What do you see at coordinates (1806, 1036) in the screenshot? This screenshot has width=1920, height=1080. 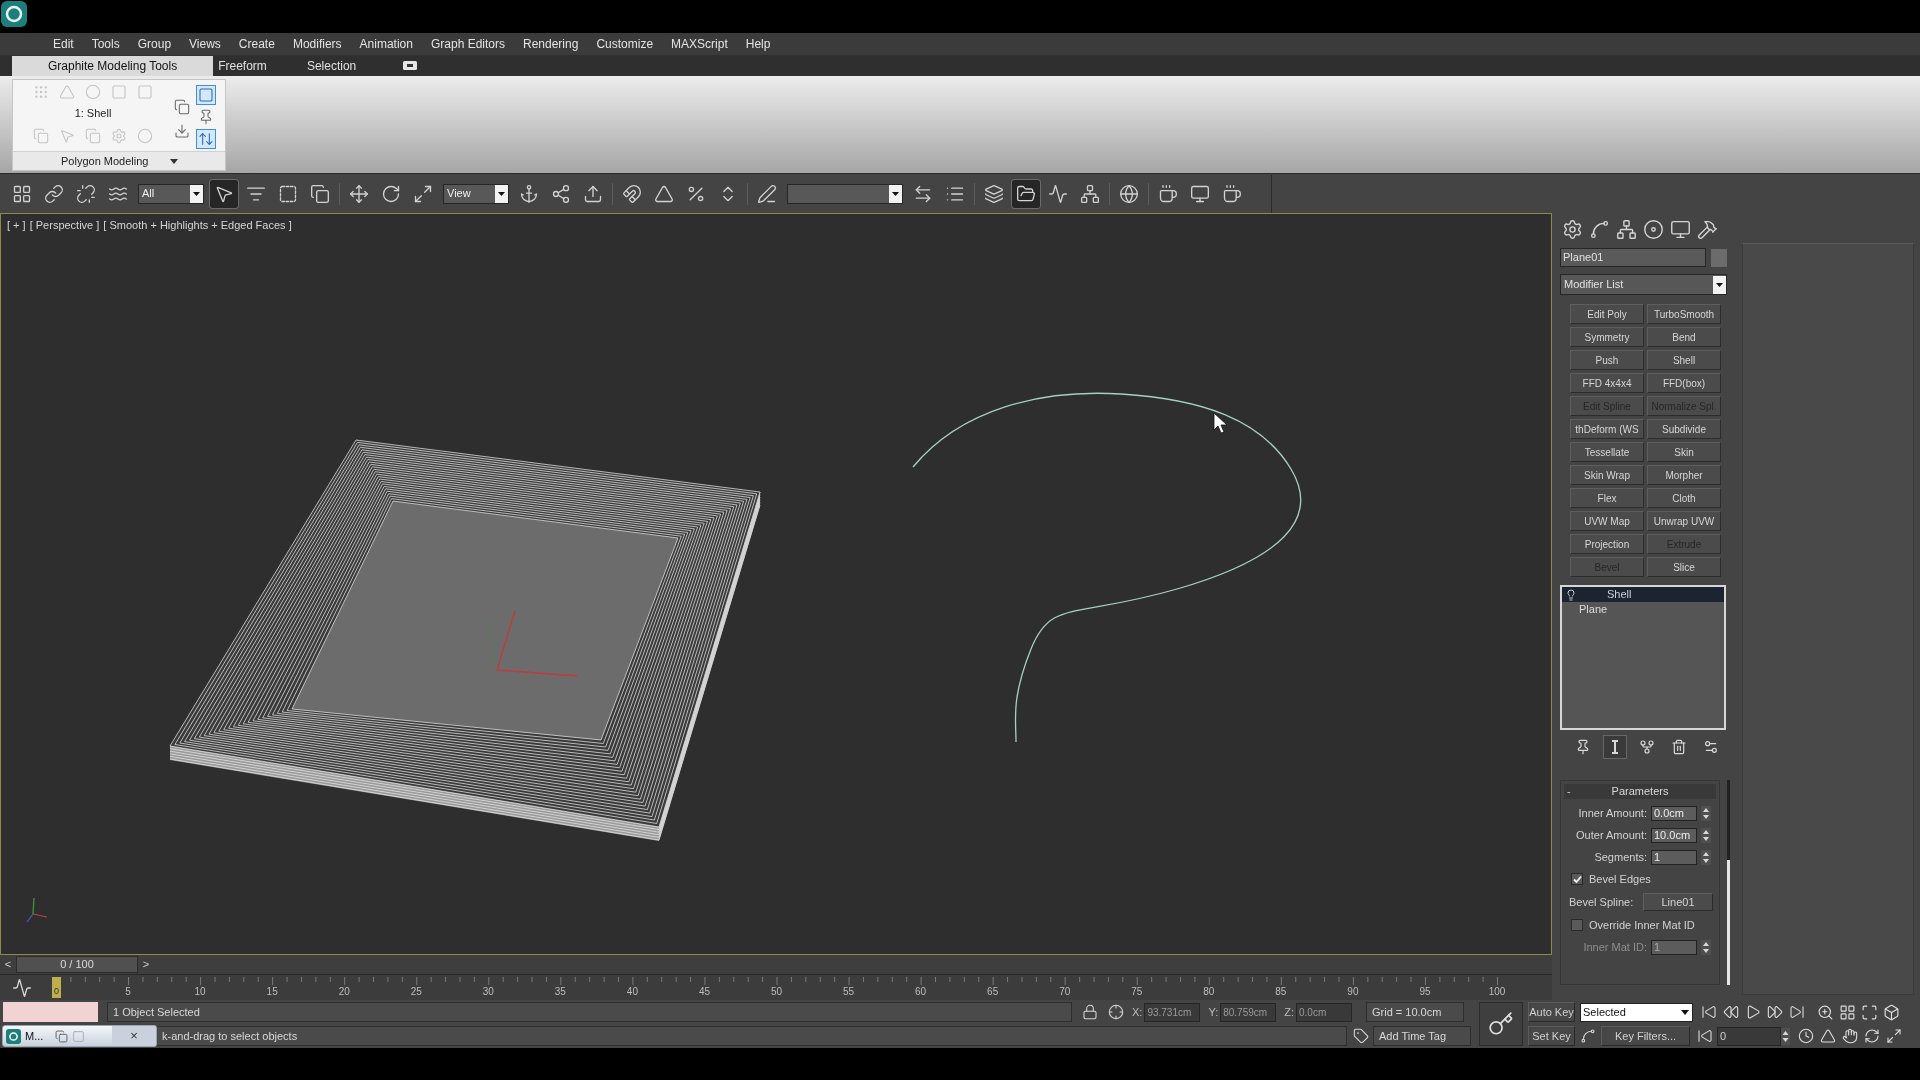 I see `clock-icon` at bounding box center [1806, 1036].